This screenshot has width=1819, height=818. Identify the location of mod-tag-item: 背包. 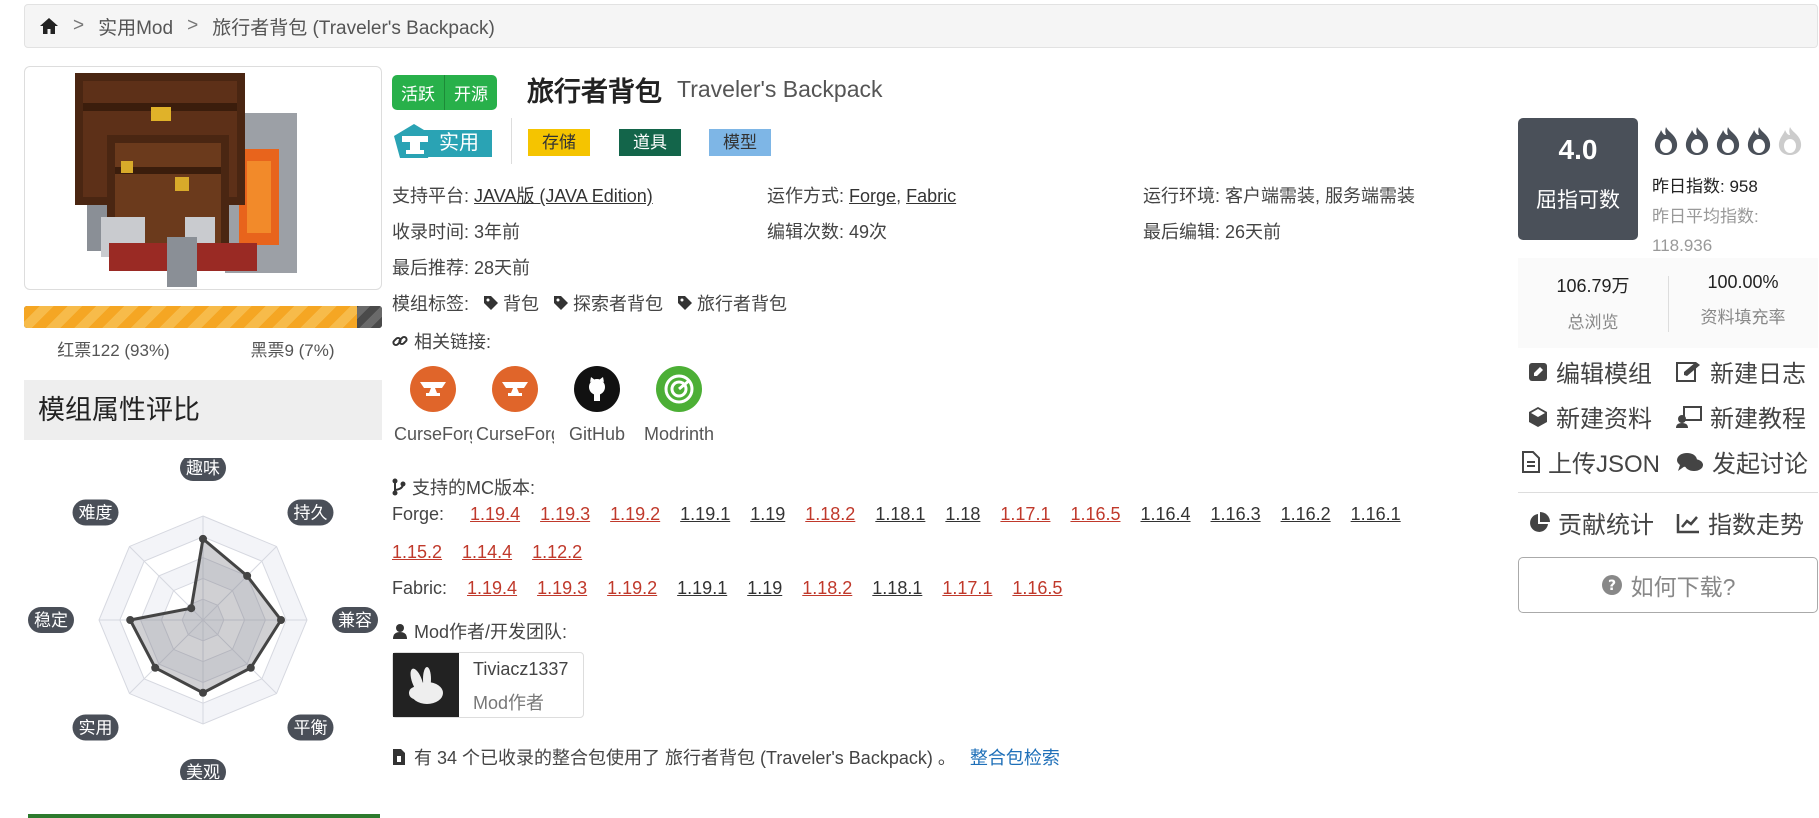
(511, 303).